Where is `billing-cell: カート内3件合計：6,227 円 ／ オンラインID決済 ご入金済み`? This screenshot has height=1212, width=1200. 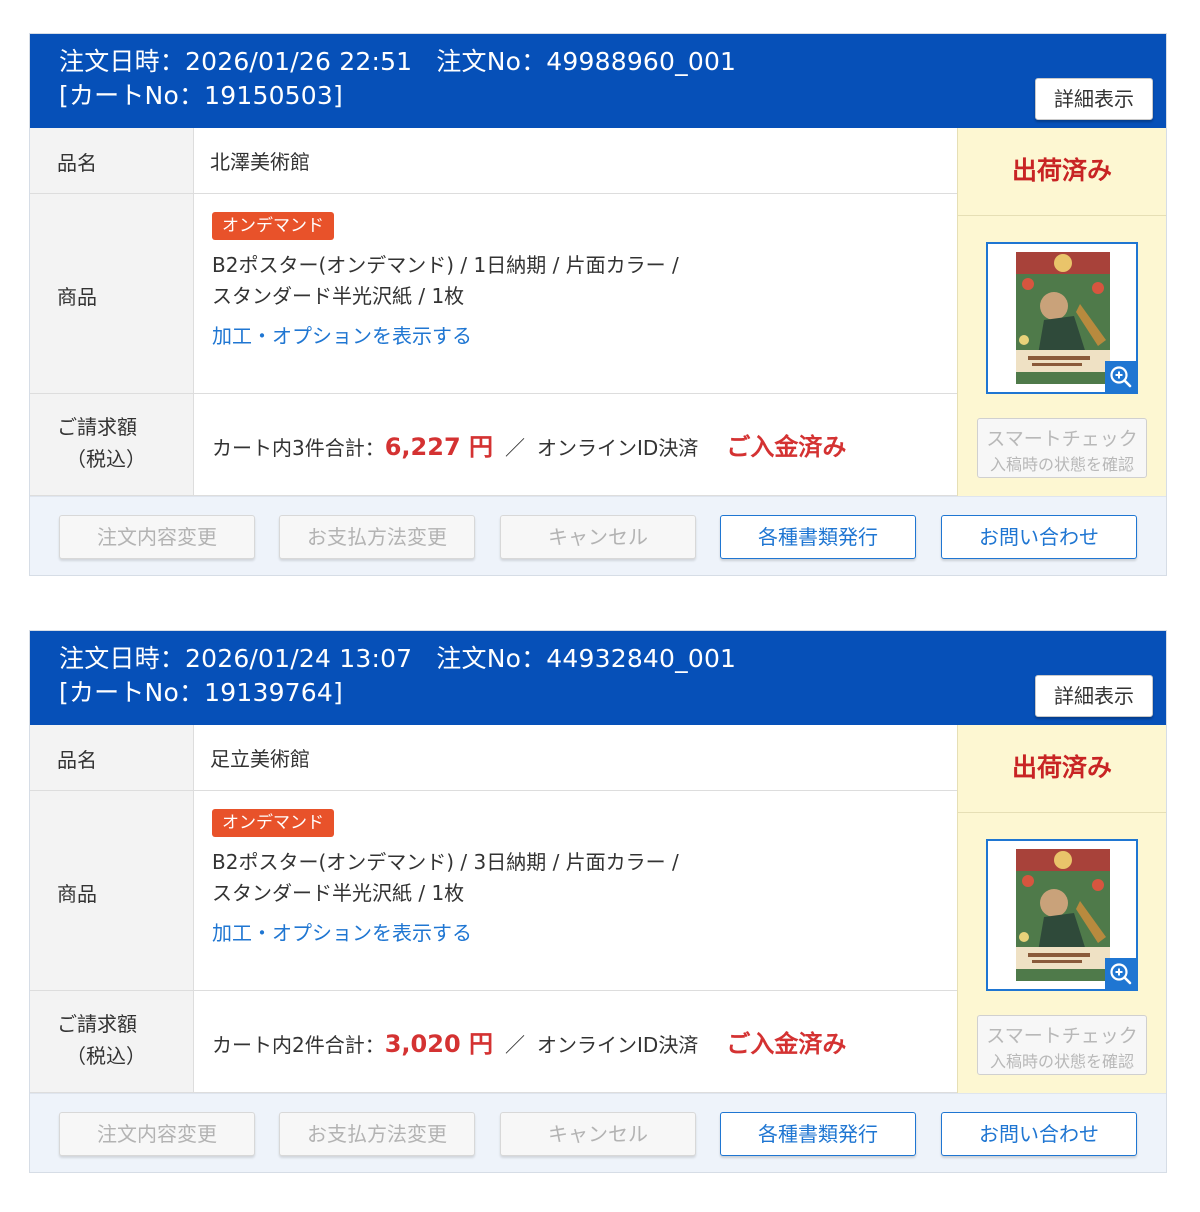
billing-cell: カート内3件合計：6,227 円 ／ オンラインID決済 ご入金済み is located at coordinates (575, 445).